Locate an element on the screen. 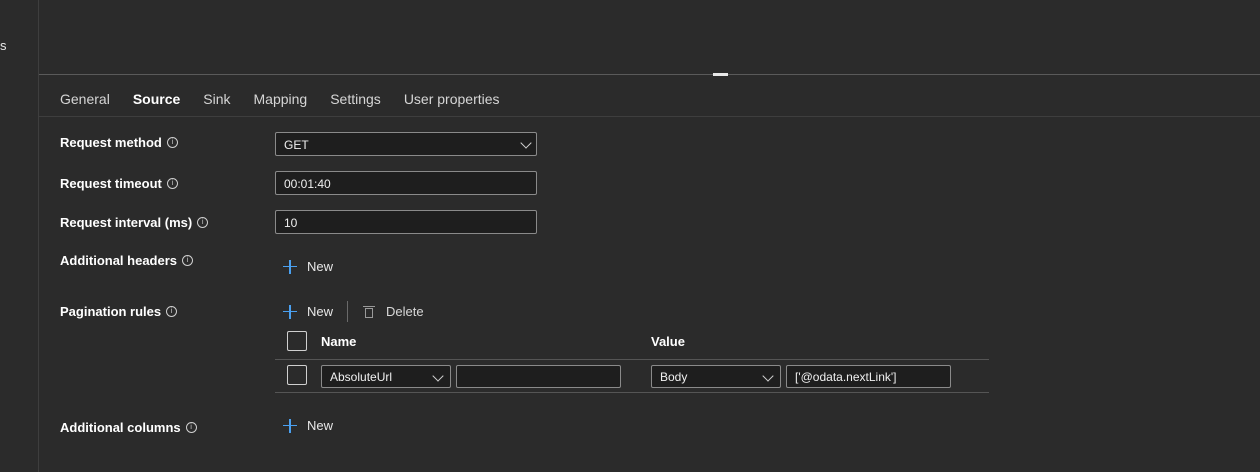  splitter-handle is located at coordinates (720, 74).